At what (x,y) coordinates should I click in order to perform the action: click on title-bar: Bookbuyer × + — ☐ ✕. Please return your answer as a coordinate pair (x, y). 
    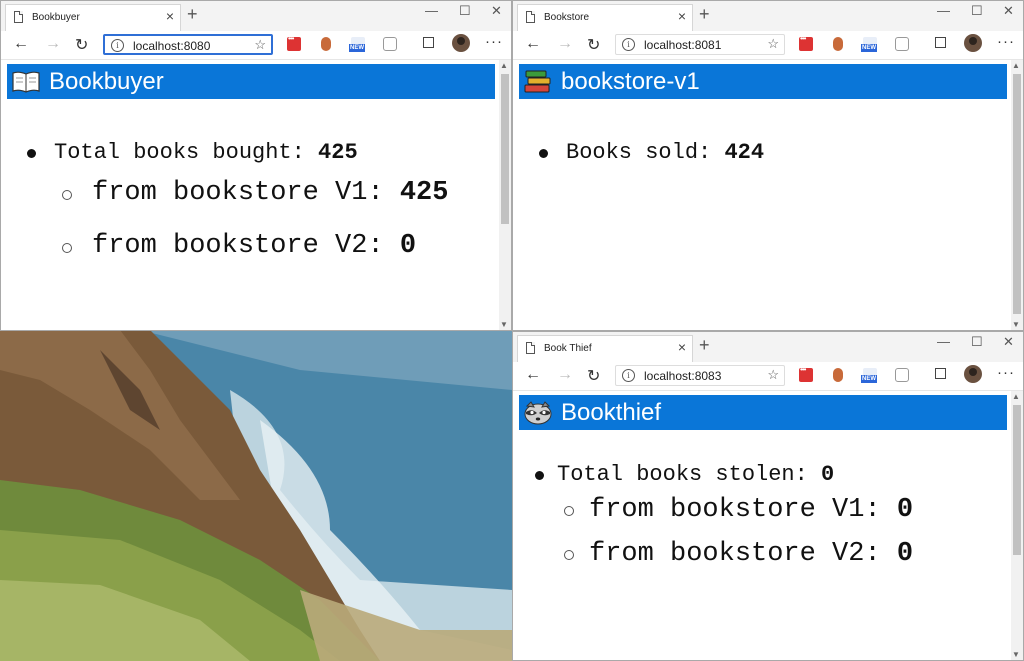
    Looking at the image, I should click on (256, 16).